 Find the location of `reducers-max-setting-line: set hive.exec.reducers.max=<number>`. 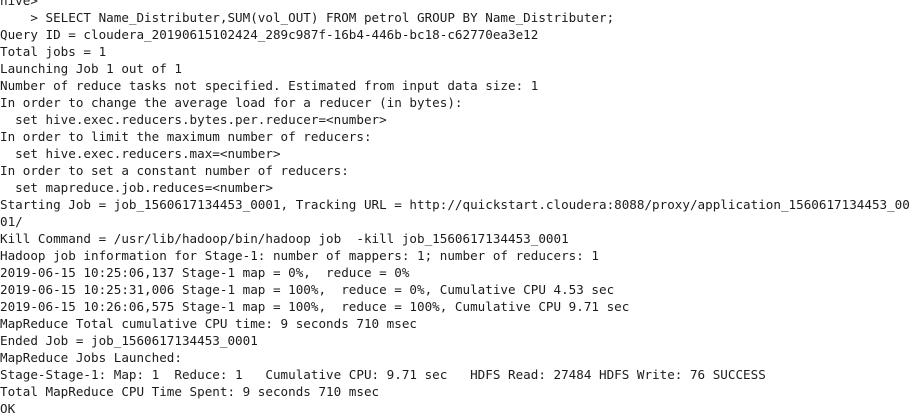

reducers-max-setting-line: set hive.exec.reducers.max=<number> is located at coordinates (140, 153).